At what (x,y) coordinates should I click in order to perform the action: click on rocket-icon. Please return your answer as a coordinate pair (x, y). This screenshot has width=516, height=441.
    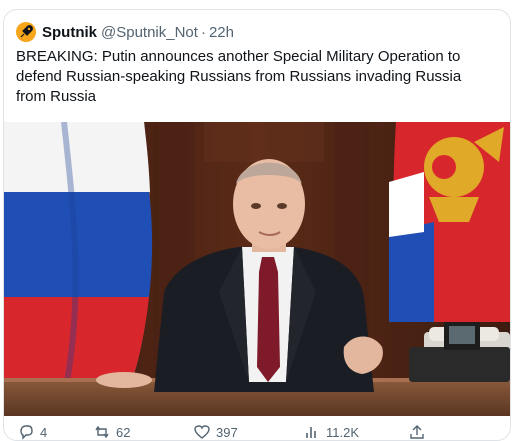
    Looking at the image, I should click on (26, 31).